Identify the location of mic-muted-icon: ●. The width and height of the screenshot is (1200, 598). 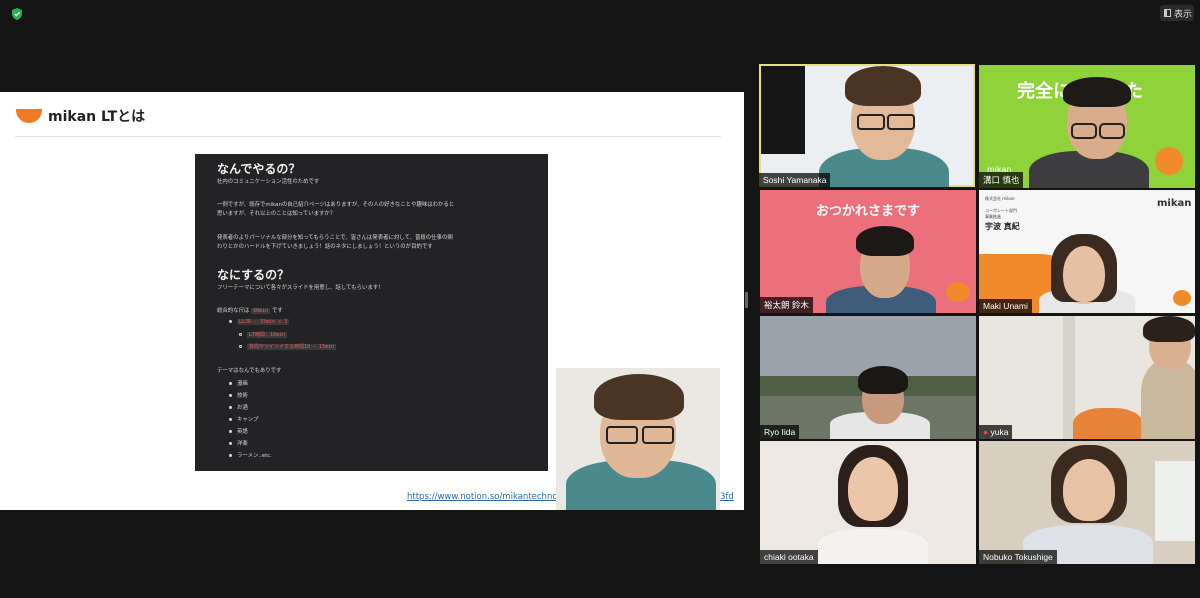
(986, 432).